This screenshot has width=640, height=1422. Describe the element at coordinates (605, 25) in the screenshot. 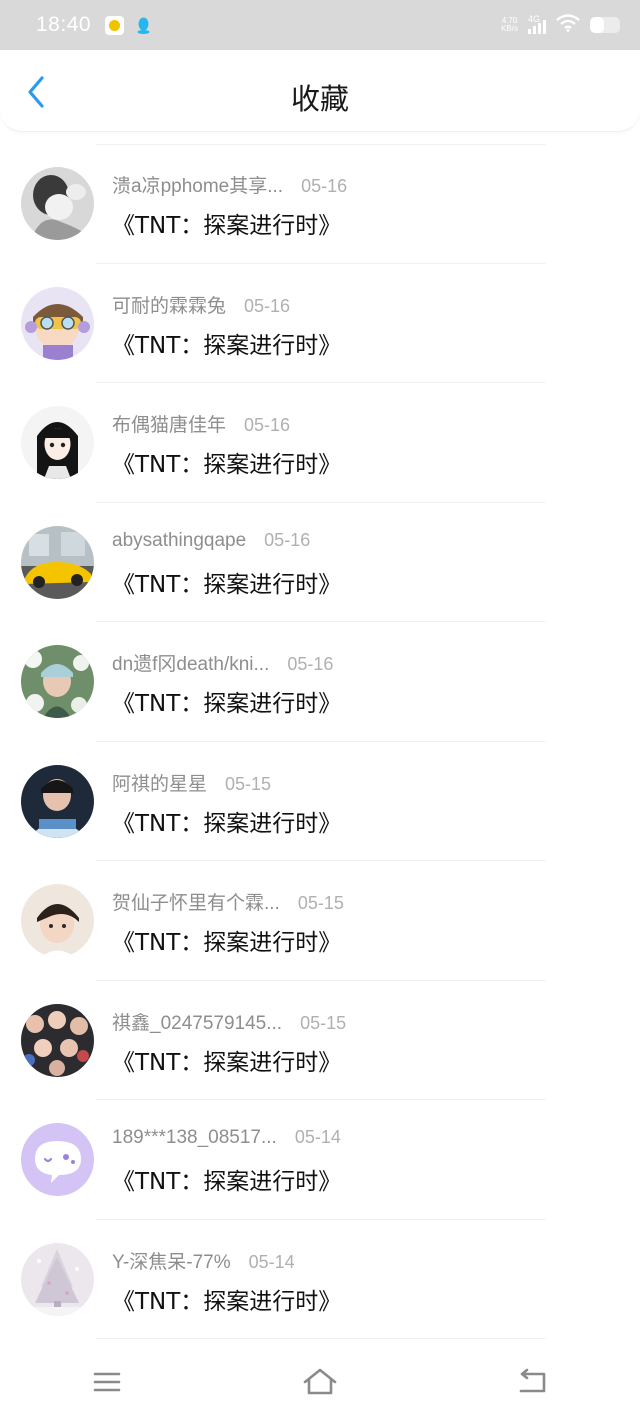

I see `battery-icon` at that location.